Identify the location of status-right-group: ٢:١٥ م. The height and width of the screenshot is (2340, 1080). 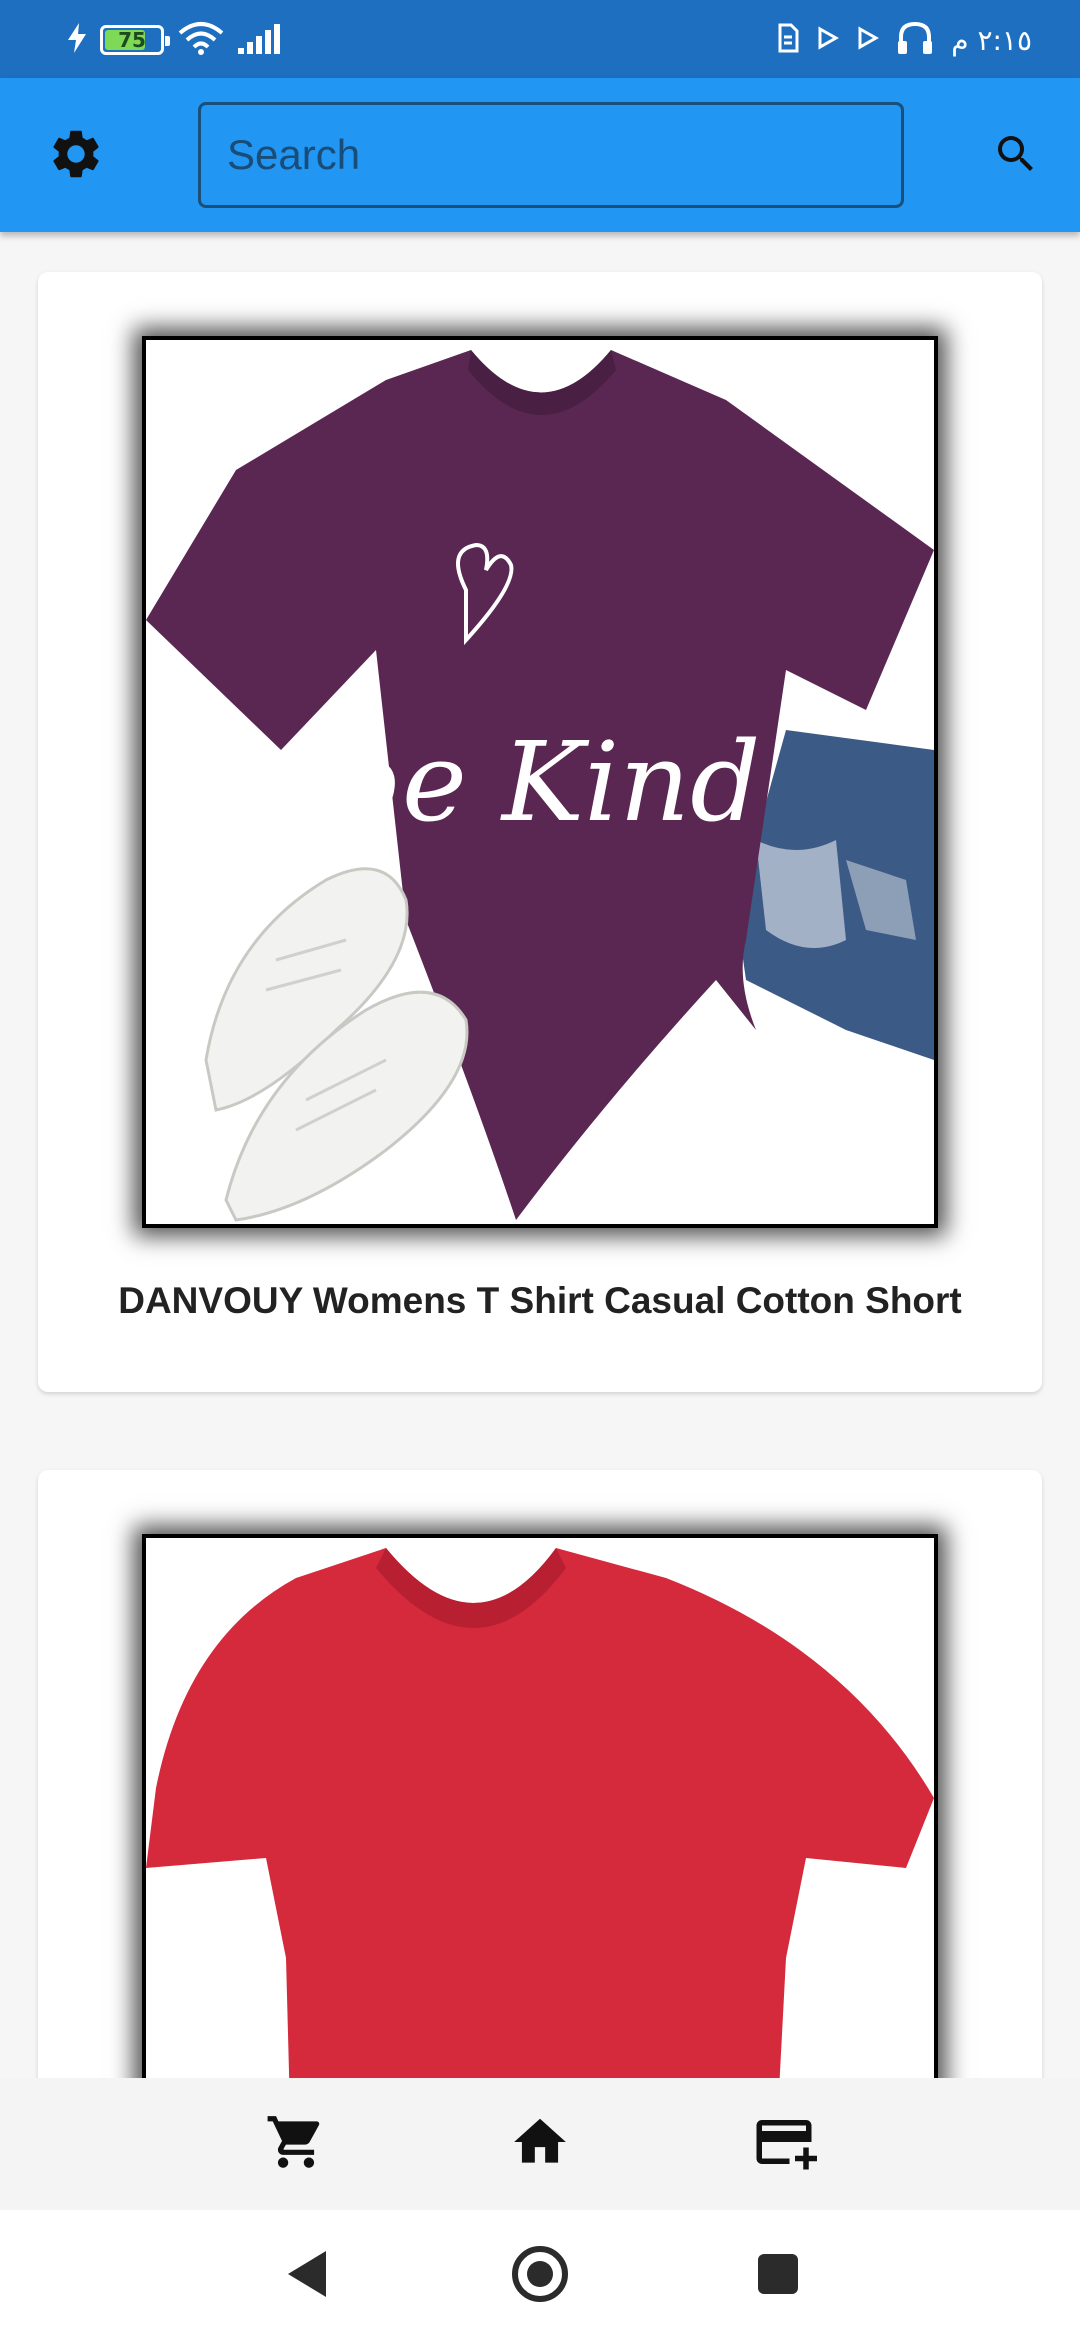
(904, 40).